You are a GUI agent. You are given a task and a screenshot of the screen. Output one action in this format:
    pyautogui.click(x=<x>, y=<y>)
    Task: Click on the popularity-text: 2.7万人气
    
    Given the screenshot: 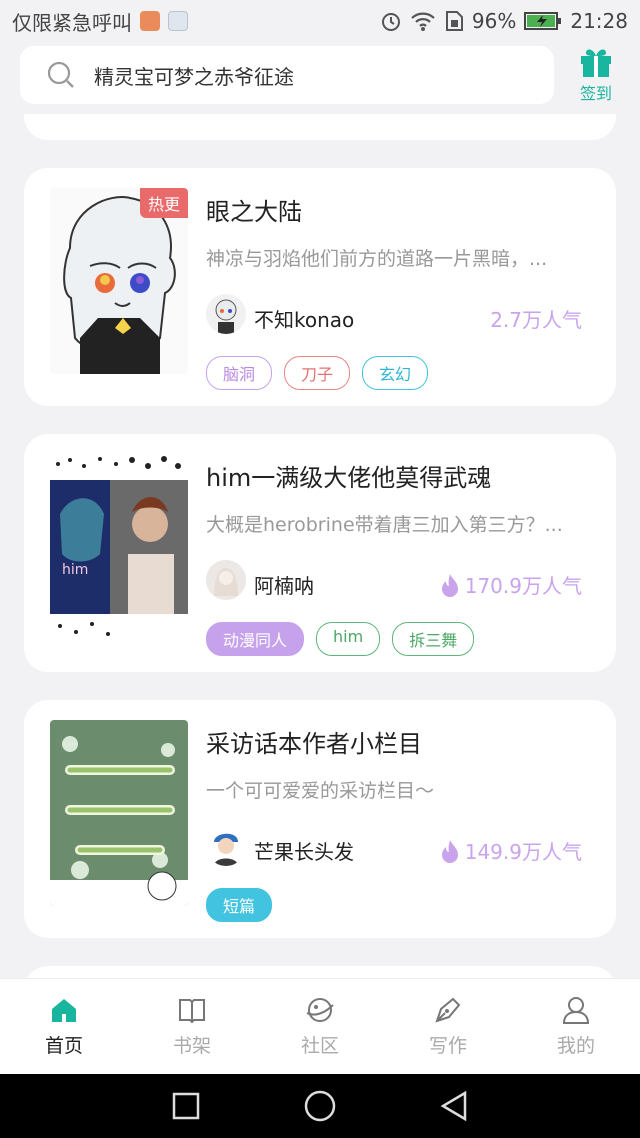 What is the action you would take?
    pyautogui.click(x=536, y=320)
    